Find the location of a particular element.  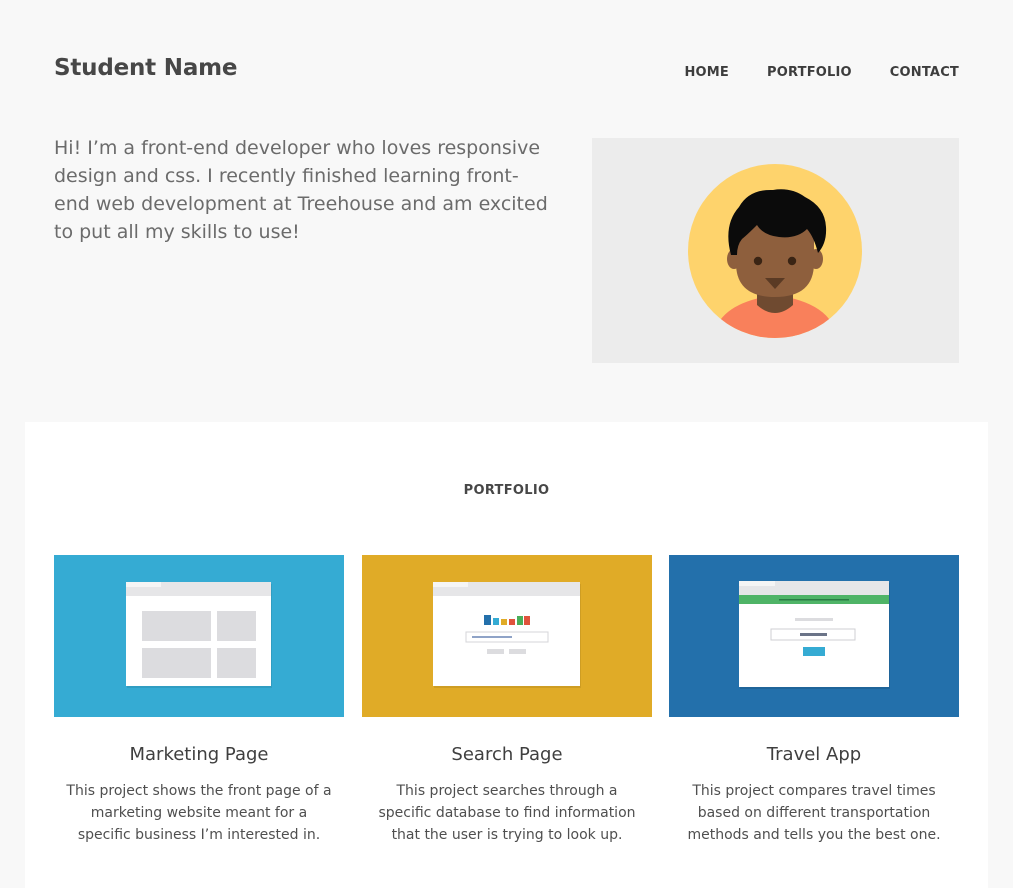

project-title: Marketing Page is located at coordinates (199, 754).